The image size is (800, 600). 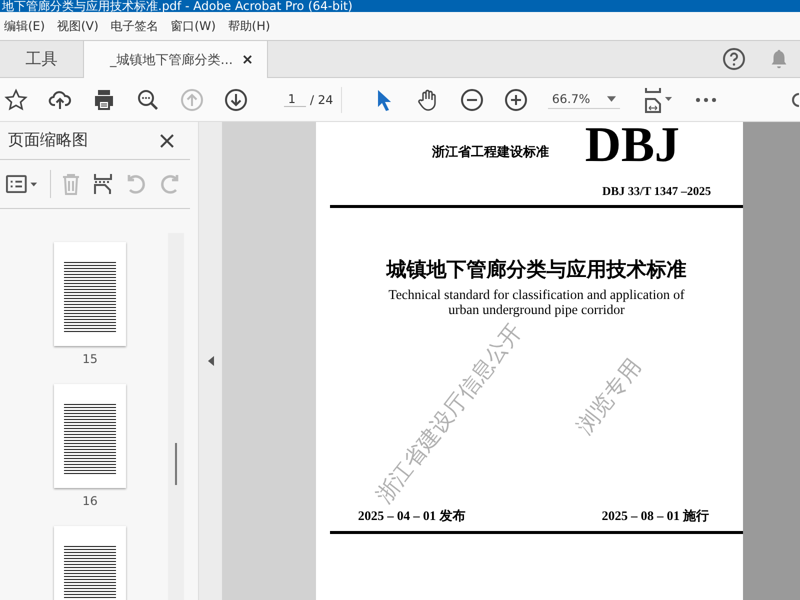 I want to click on page-count: / 24, so click(x=322, y=99).